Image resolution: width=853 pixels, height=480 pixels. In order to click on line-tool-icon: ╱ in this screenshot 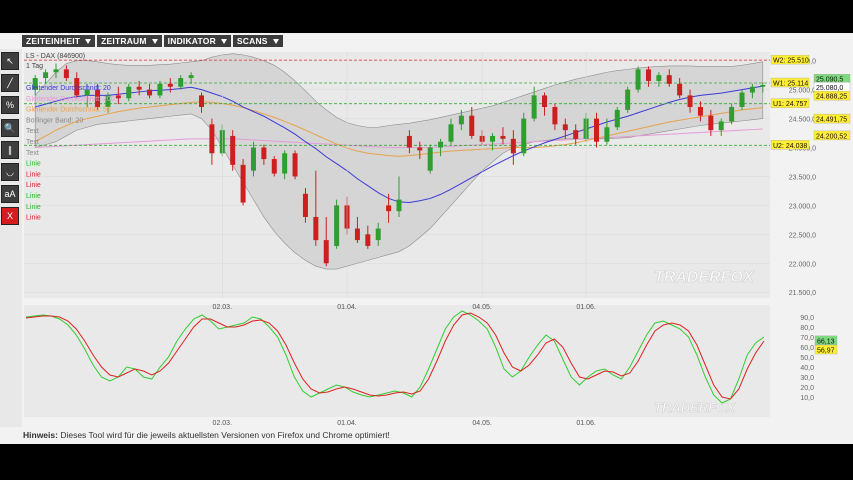, I will do `click(10, 83)`.